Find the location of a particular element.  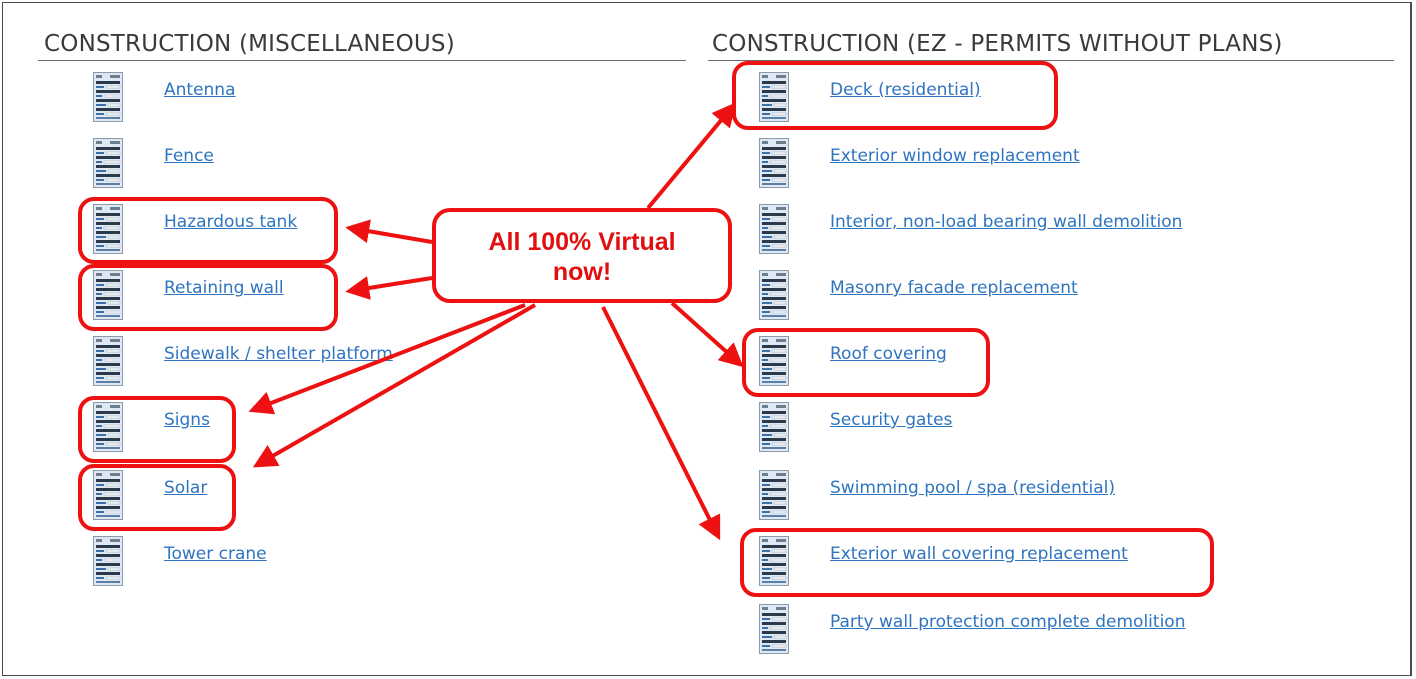

arrow-to-exterior-wall-covering is located at coordinates (661, 423).